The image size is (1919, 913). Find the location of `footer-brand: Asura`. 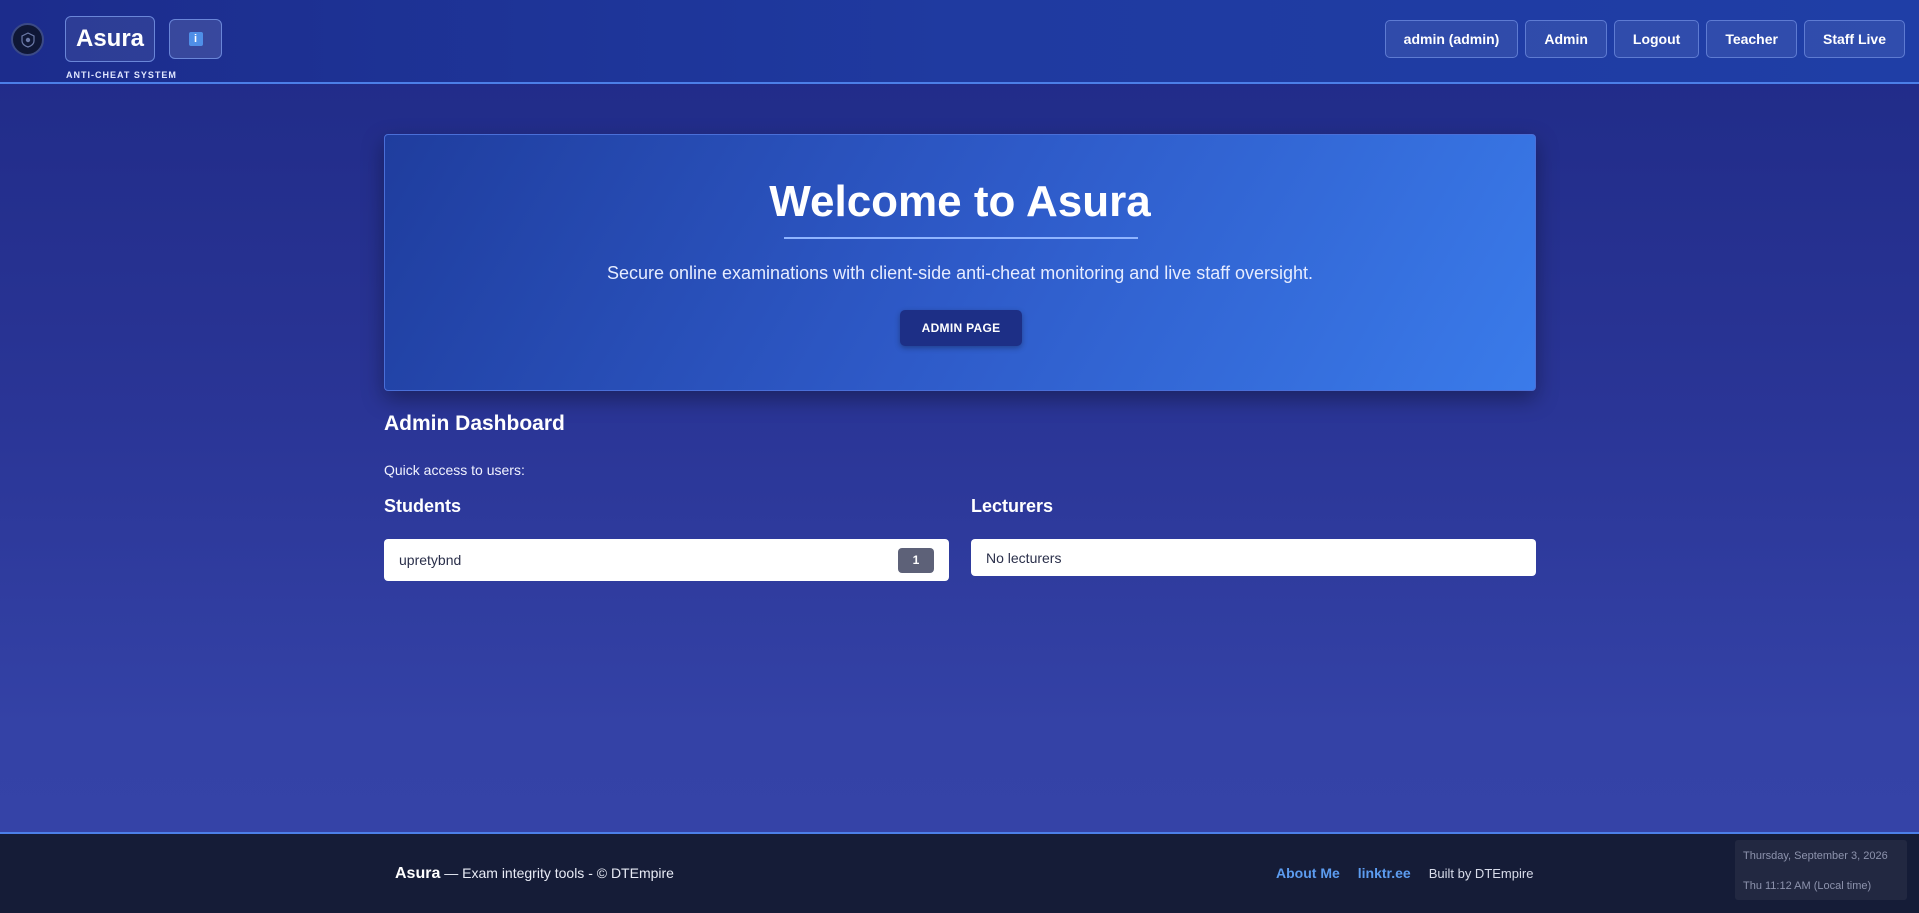

footer-brand: Asura is located at coordinates (418, 873).